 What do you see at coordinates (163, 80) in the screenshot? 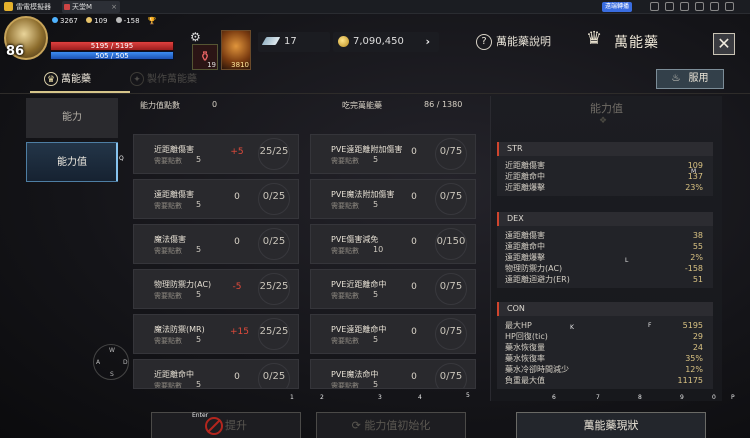
I see `tab-craft-elixir: ✦ 製作萬能藥` at bounding box center [163, 80].